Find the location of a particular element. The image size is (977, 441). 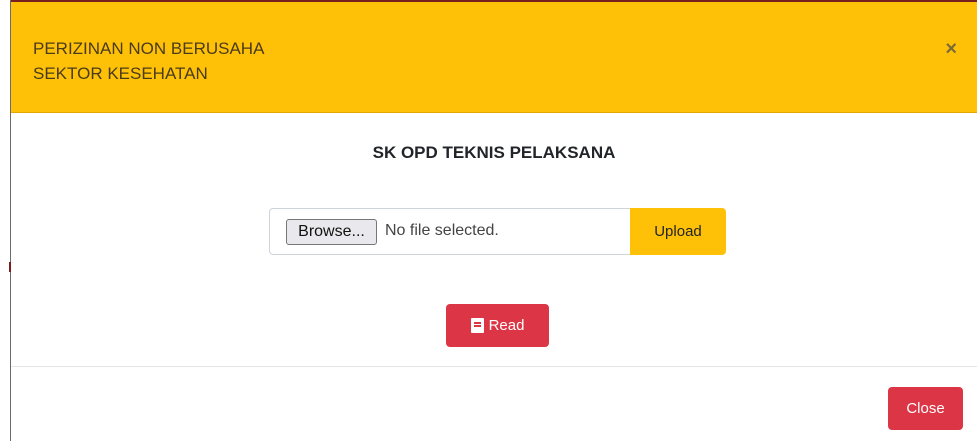

close-icon: × is located at coordinates (951, 49).